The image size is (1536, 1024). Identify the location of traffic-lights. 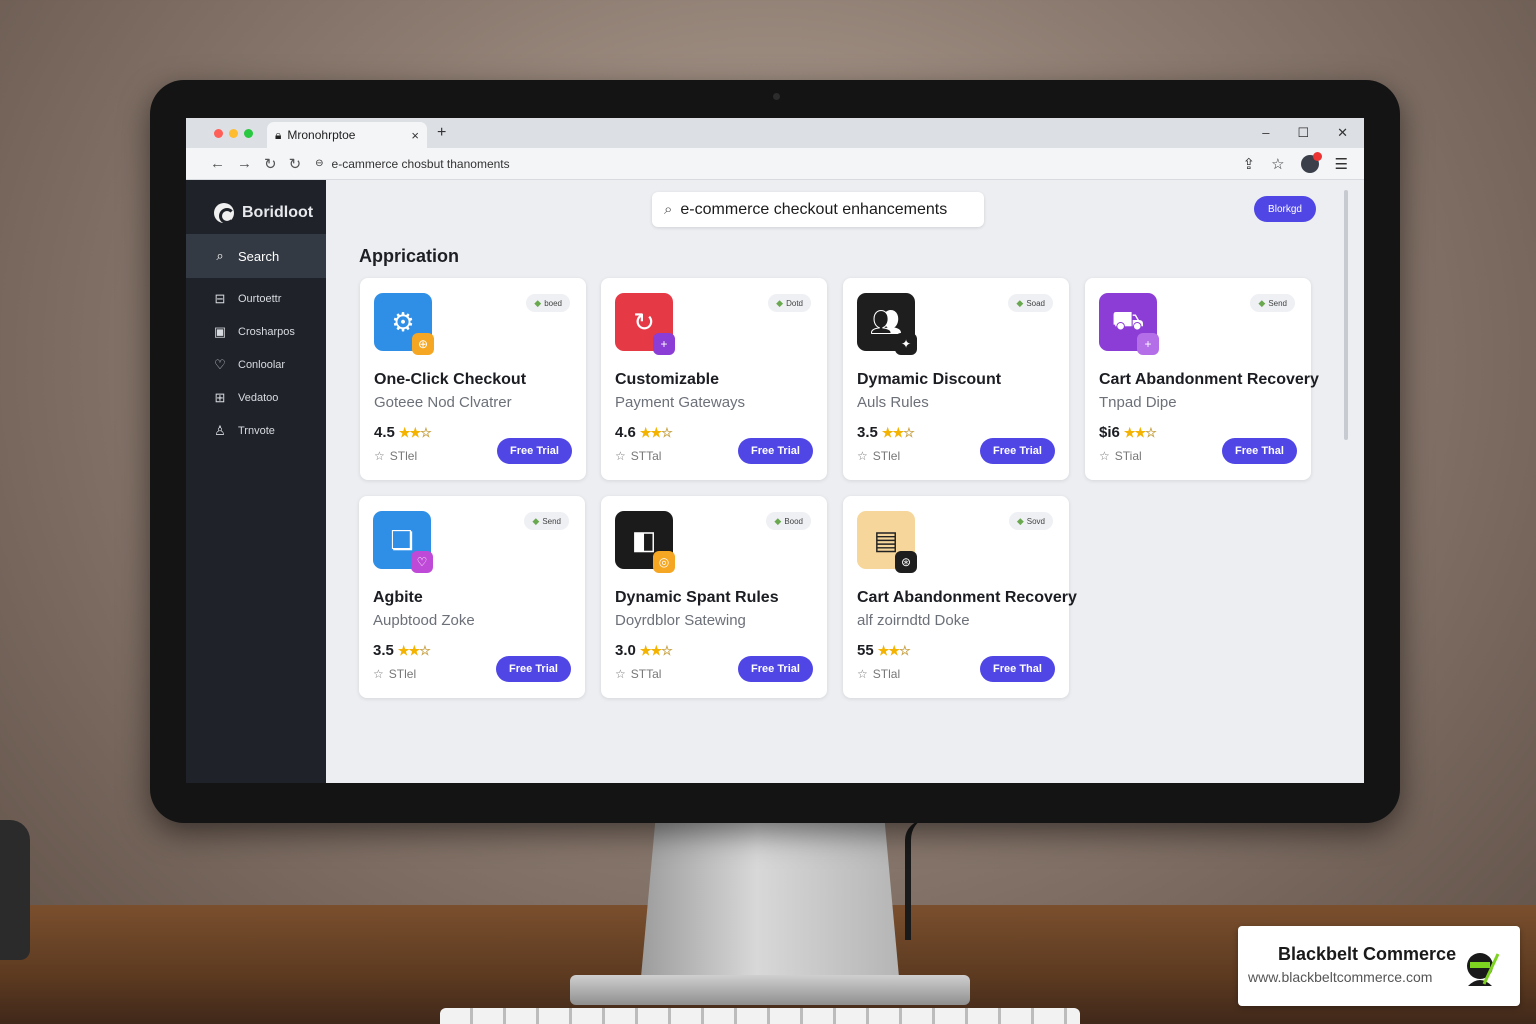
(233, 133).